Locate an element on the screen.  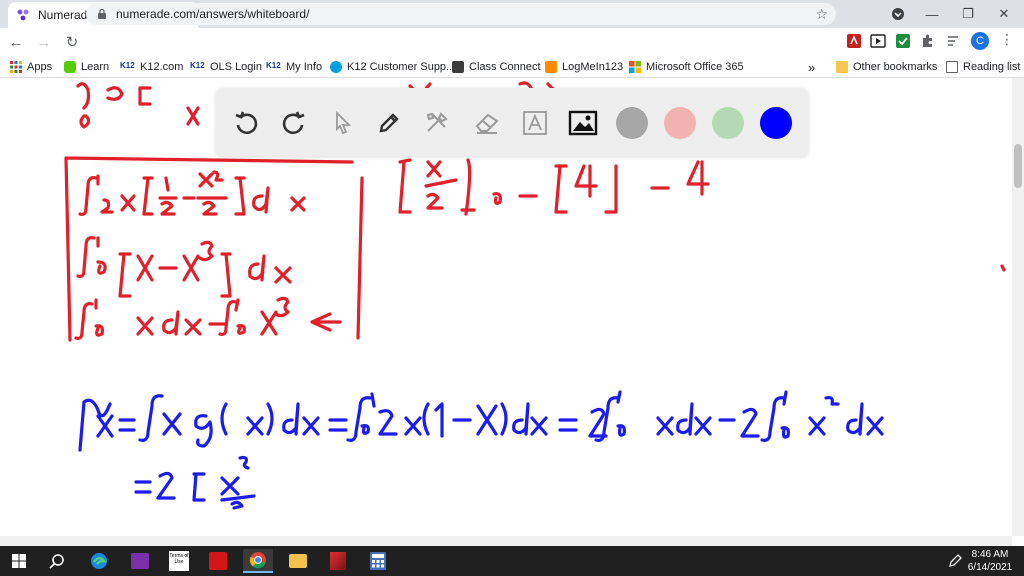
reload-button: ↻ is located at coordinates (72, 42).